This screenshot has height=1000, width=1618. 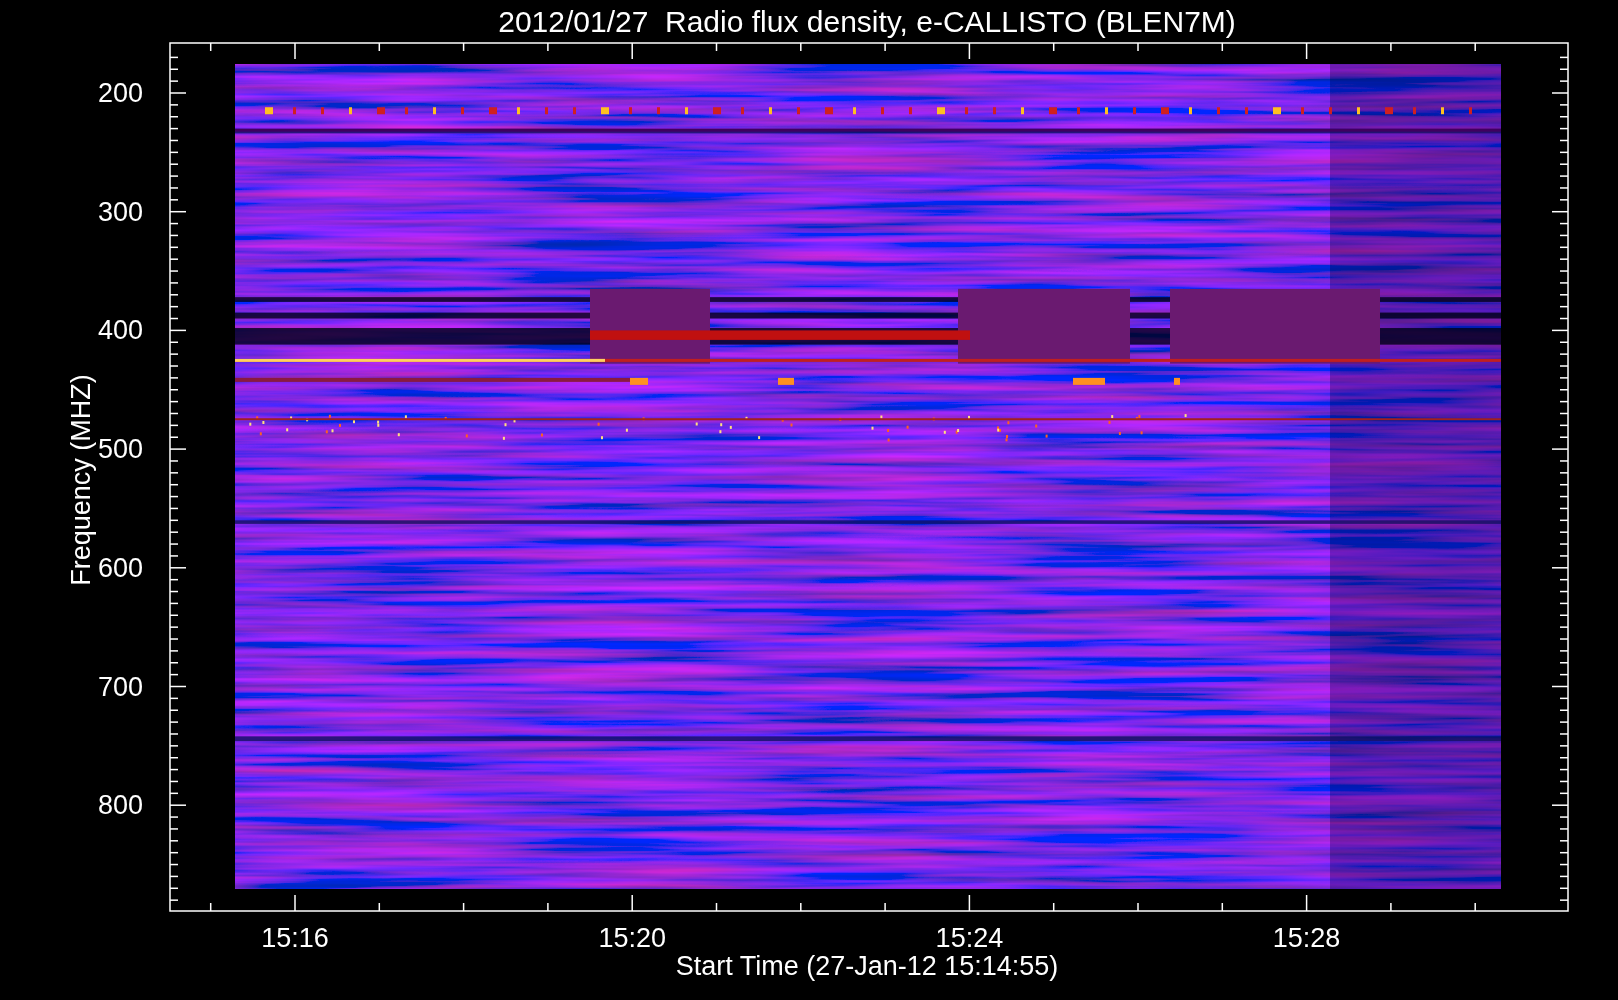 What do you see at coordinates (120, 330) in the screenshot?
I see `y-tick-label: 400` at bounding box center [120, 330].